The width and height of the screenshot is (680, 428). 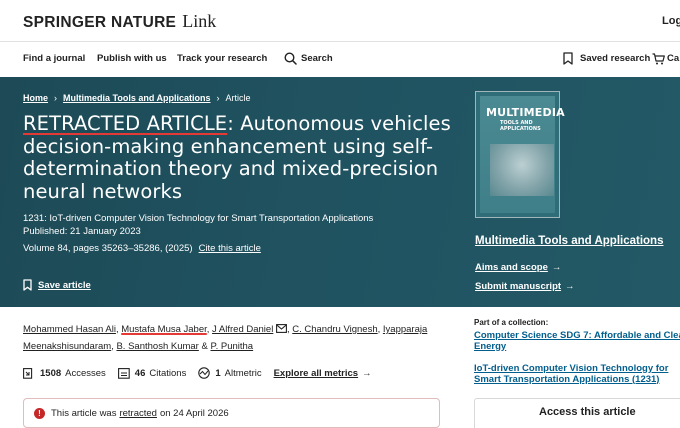 I want to click on altmetric-icon, so click(x=204, y=373).